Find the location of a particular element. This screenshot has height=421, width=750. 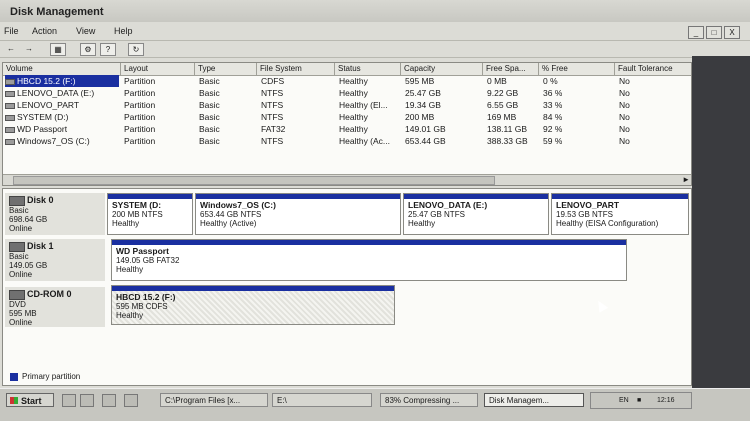

disk-label: Disk 1 Basic 149.05 GB Online is located at coordinates (55, 260).